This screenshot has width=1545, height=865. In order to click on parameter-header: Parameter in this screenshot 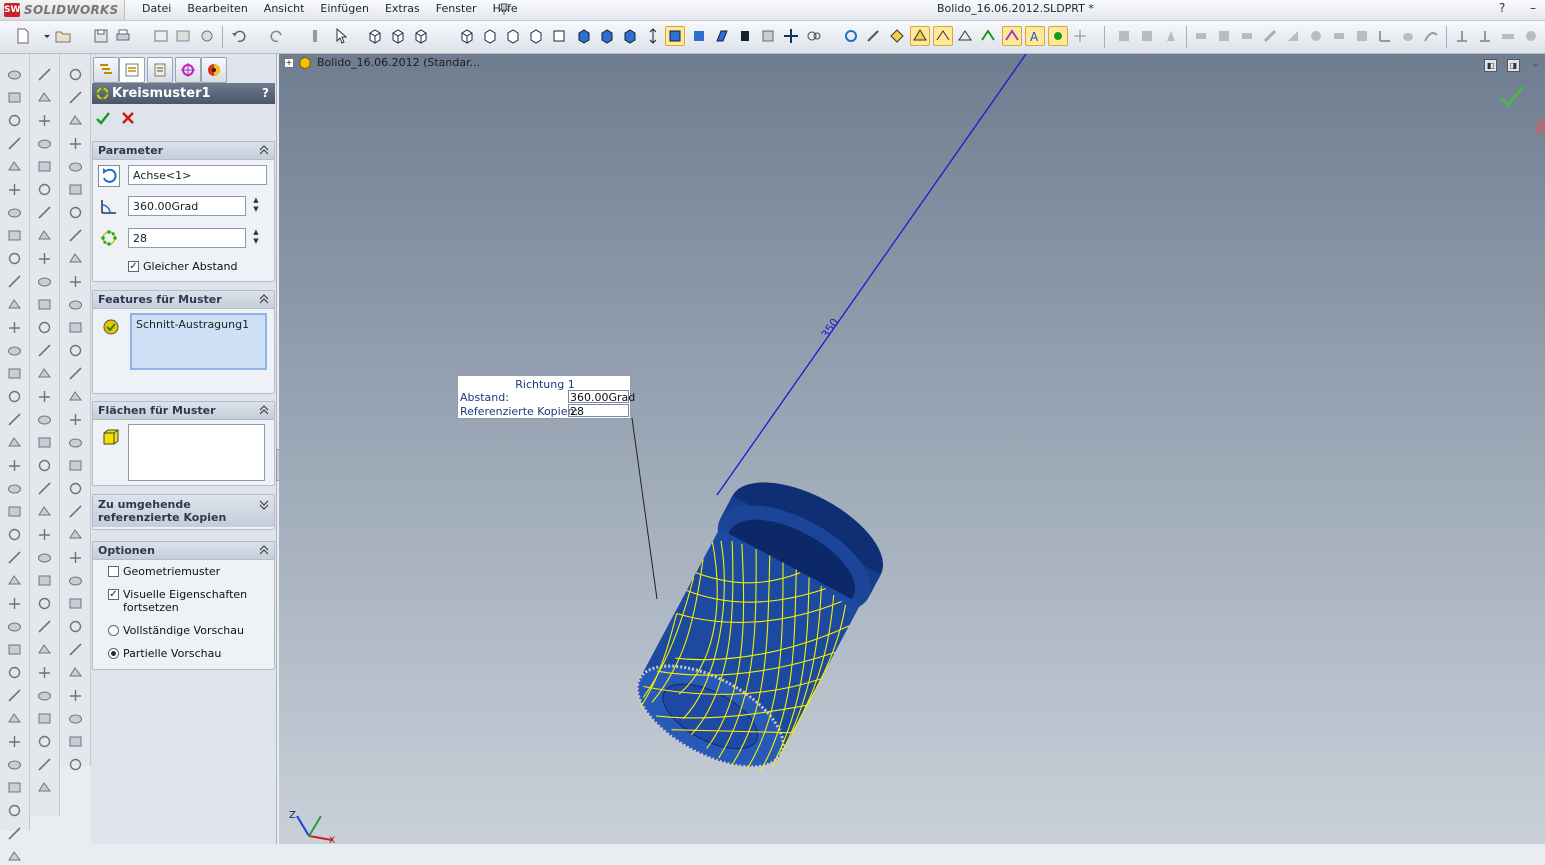, I will do `click(183, 151)`.